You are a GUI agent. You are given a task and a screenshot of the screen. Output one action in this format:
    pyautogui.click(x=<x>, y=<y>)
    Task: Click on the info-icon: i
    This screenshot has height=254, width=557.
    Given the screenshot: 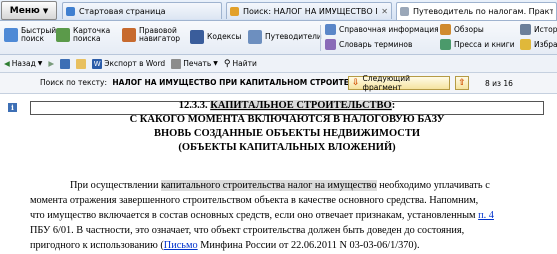 What is the action you would take?
    pyautogui.click(x=12, y=107)
    